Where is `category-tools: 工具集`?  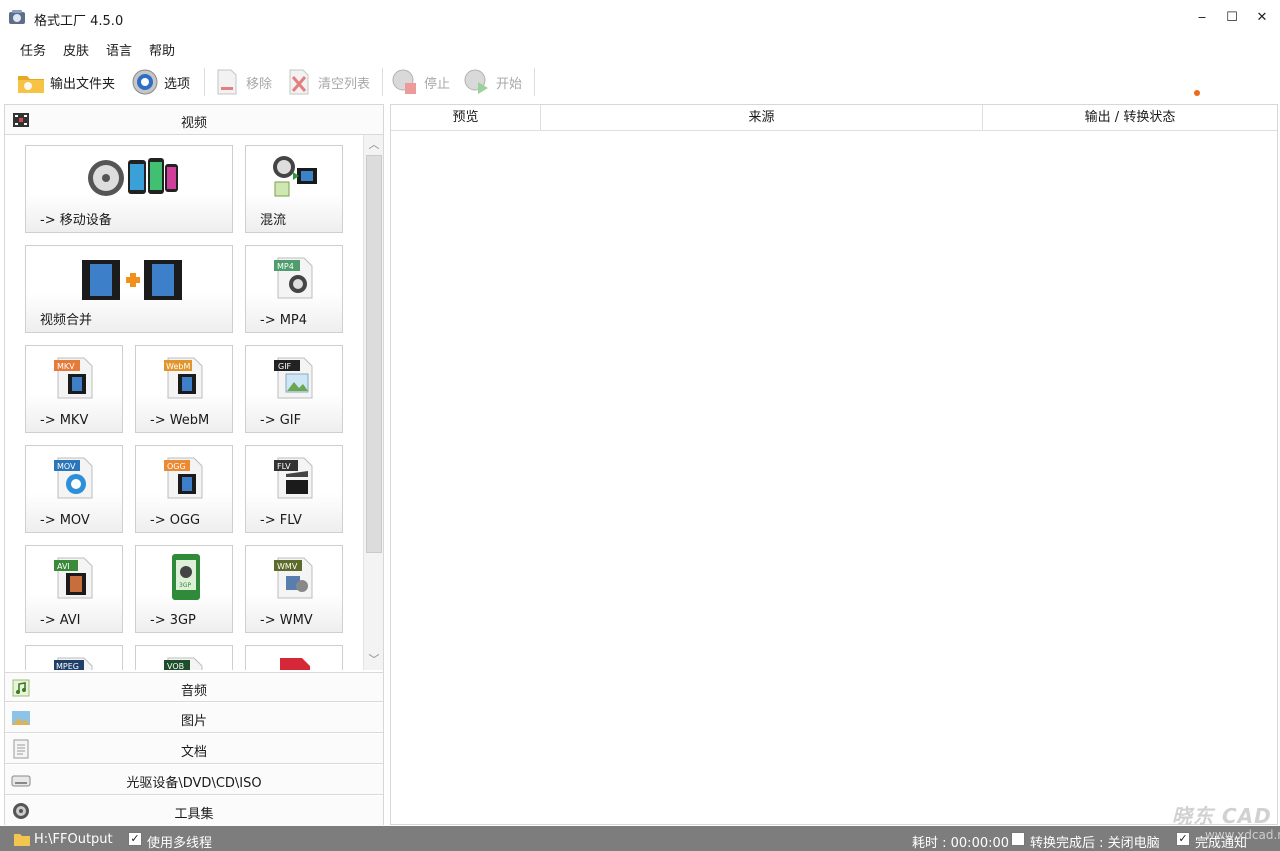
category-tools: 工具集 is located at coordinates (194, 811).